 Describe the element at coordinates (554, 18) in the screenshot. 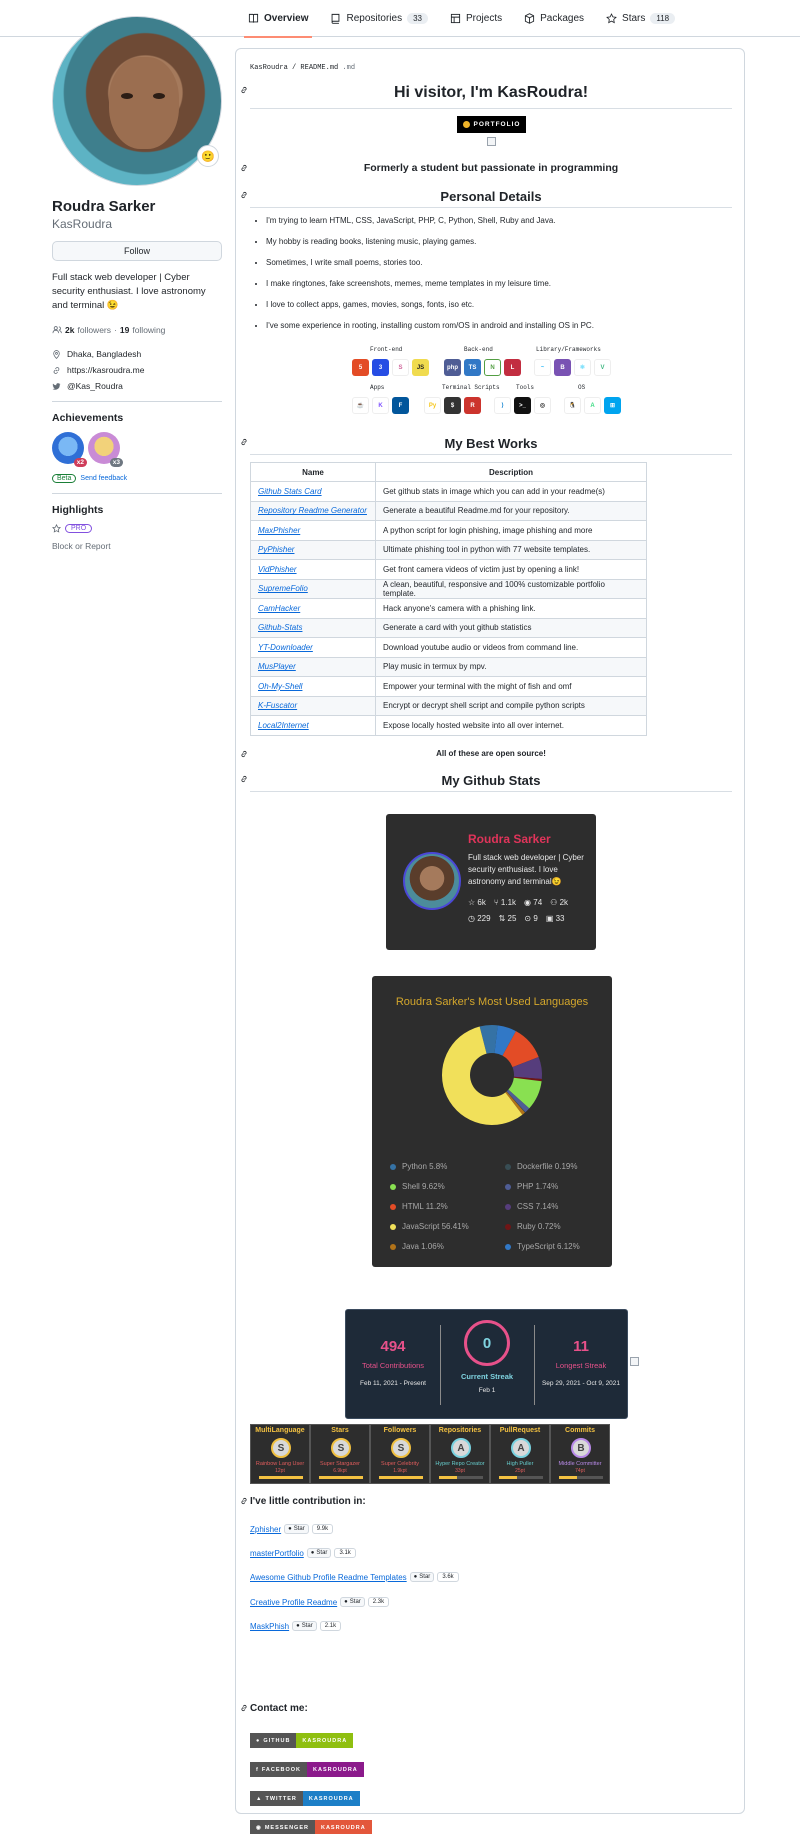

I see `tab-packages: Packages` at that location.